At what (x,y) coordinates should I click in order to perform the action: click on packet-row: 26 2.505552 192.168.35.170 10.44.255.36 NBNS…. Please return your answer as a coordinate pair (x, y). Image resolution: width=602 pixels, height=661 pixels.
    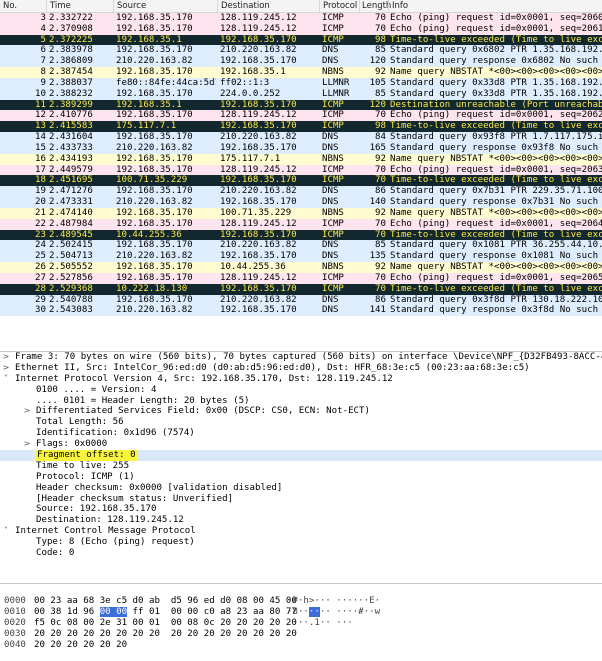
    Looking at the image, I should click on (301, 267).